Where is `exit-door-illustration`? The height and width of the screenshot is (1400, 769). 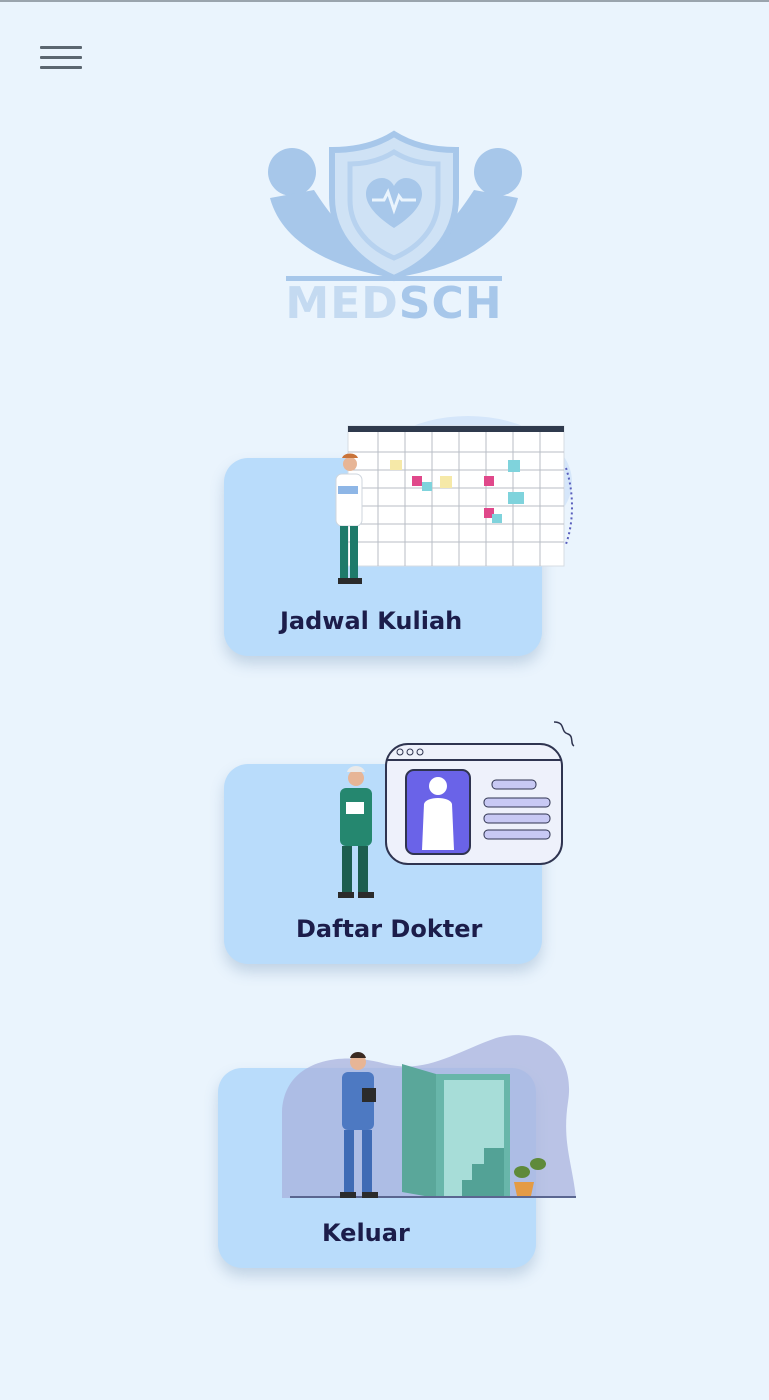
exit-door-illustration is located at coordinates (429, 1116).